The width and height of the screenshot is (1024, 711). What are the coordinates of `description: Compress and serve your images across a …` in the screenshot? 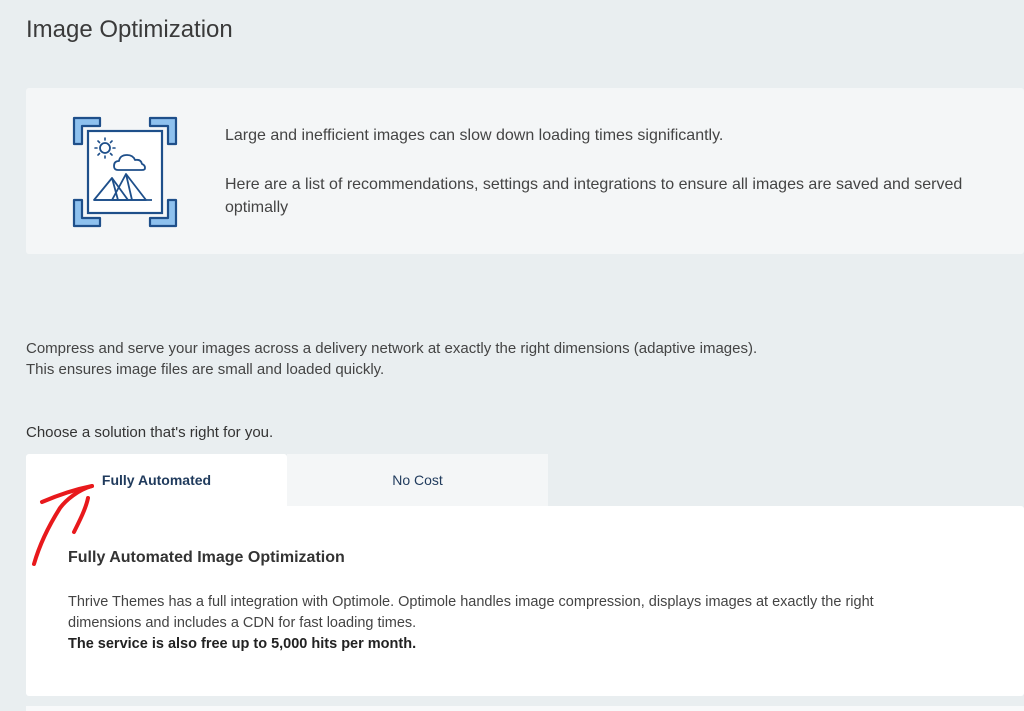 It's located at (391, 359).